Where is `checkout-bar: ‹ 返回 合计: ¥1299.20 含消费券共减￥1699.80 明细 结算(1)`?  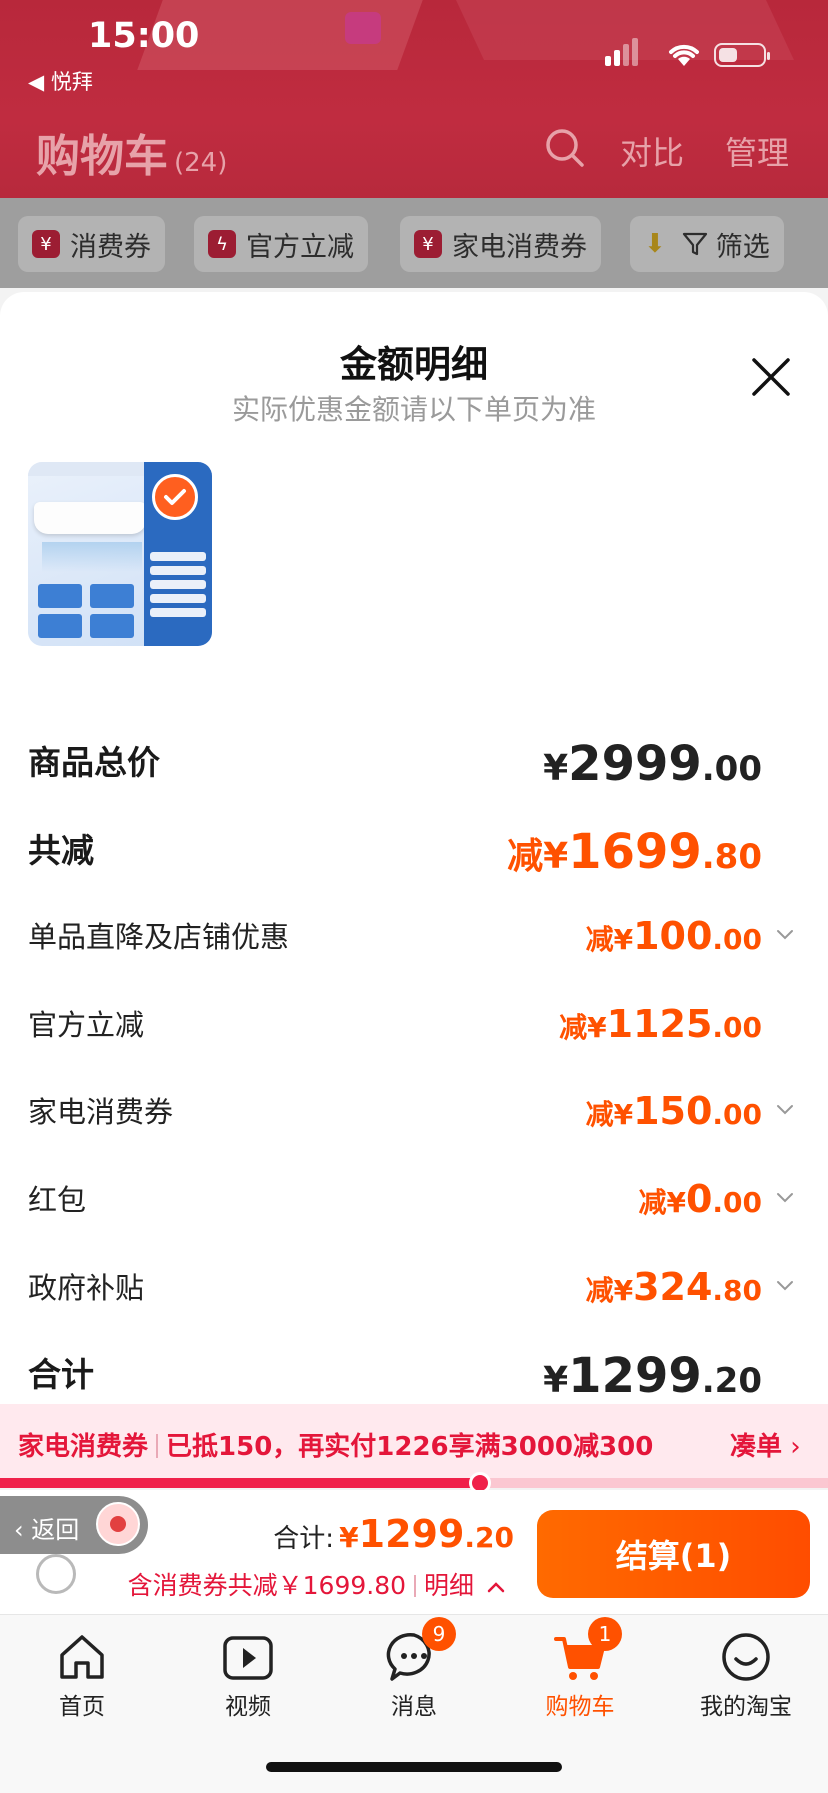
checkout-bar: ‹ 返回 合计: ¥1299.20 含消费券共减￥1699.80 明细 结算(1) is located at coordinates (414, 1552).